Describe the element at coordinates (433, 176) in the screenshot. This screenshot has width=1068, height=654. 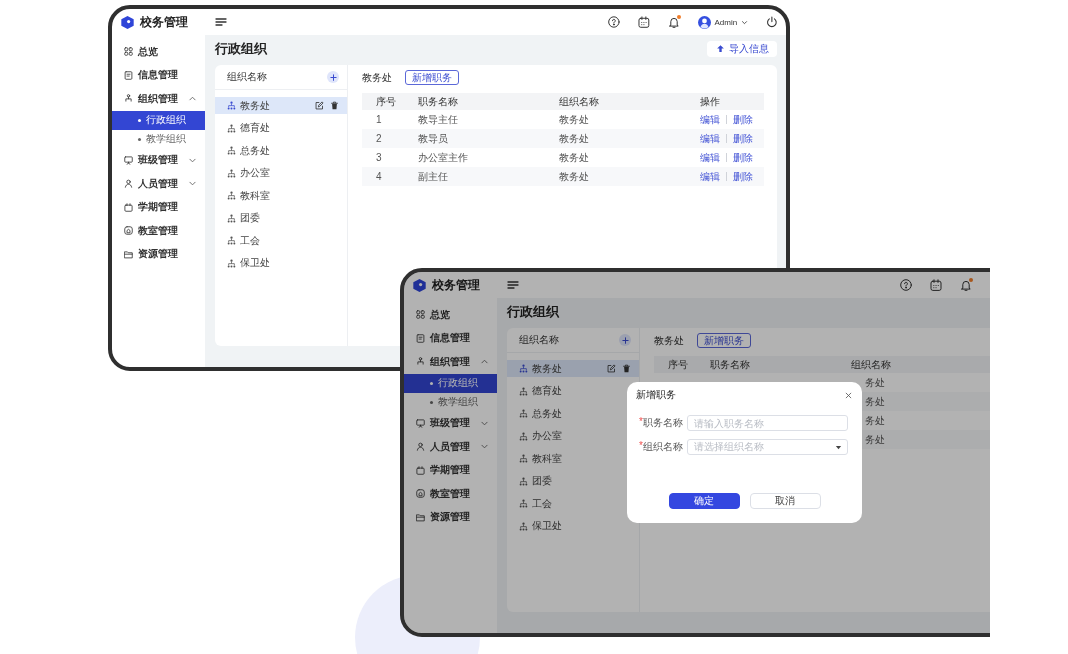
I see `table-cell: 副主任` at that location.